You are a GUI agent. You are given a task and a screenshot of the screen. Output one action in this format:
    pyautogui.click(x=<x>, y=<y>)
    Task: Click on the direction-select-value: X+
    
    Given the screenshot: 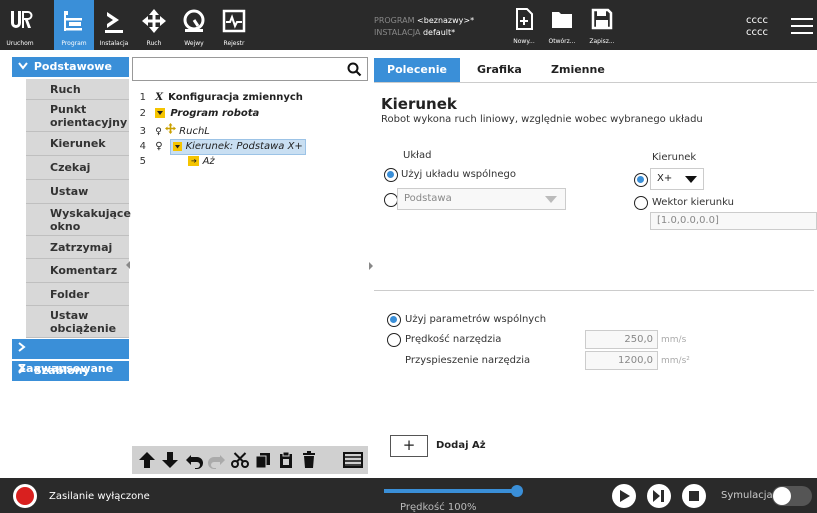 What is the action you would take?
    pyautogui.click(x=665, y=178)
    